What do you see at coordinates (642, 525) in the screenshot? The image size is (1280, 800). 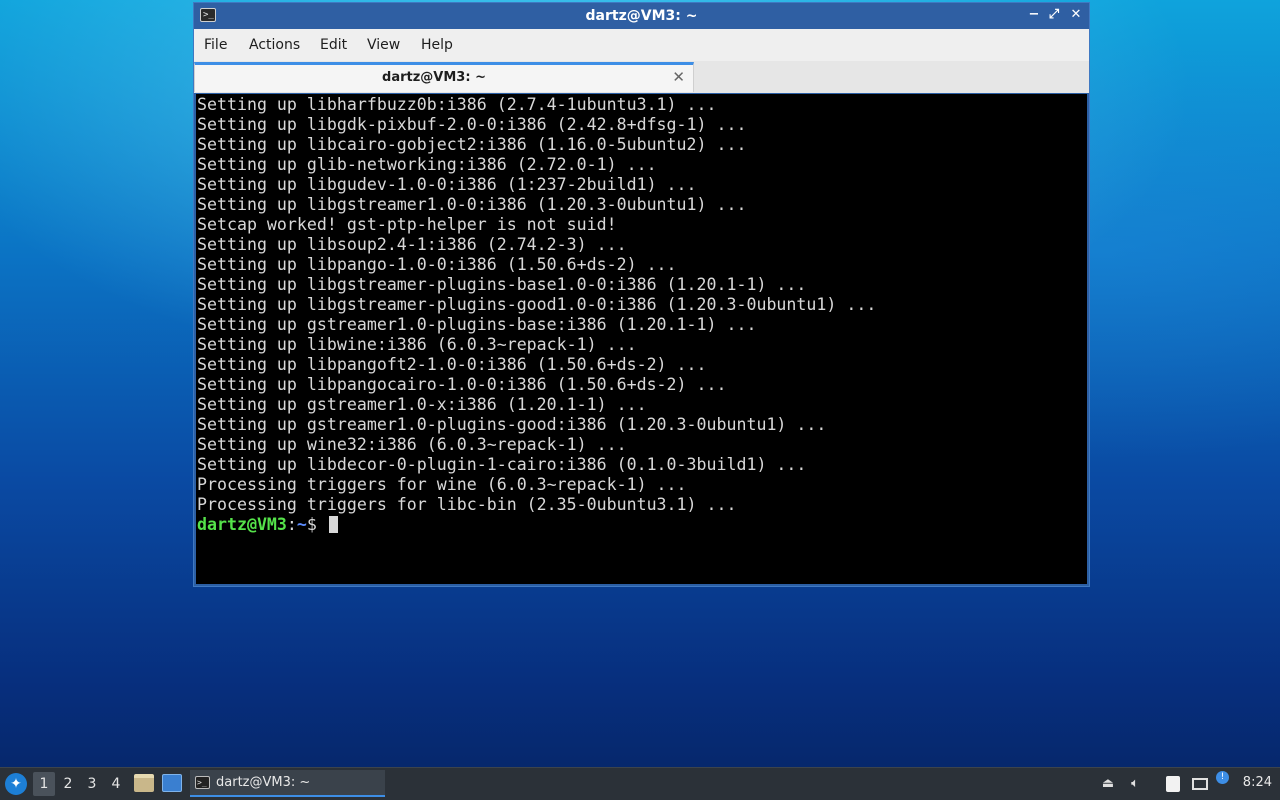 I see `terminal-prompt: dartz@VM3:~$` at bounding box center [642, 525].